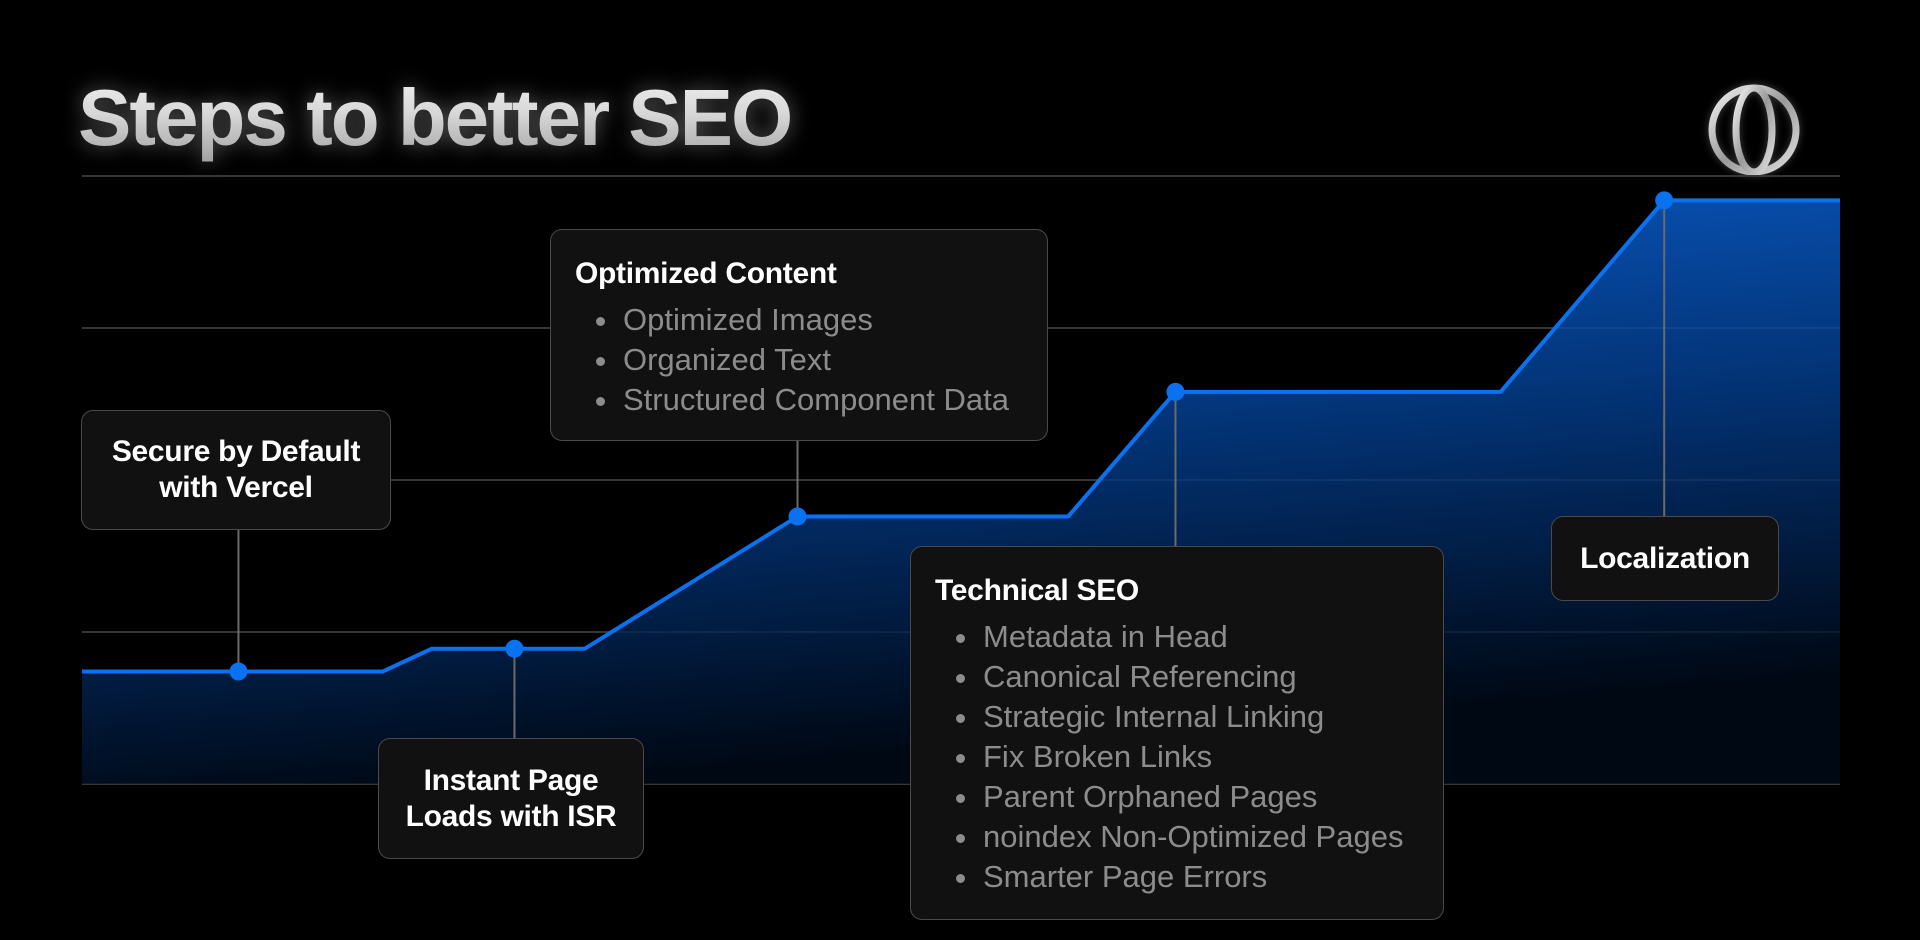  Describe the element at coordinates (1037, 590) in the screenshot. I see `card-technical-title: Technical SEO` at that location.